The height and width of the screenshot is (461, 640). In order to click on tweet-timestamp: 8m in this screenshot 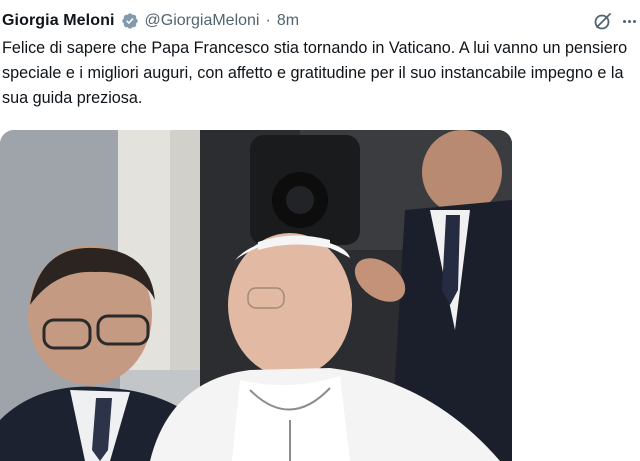, I will do `click(288, 21)`.